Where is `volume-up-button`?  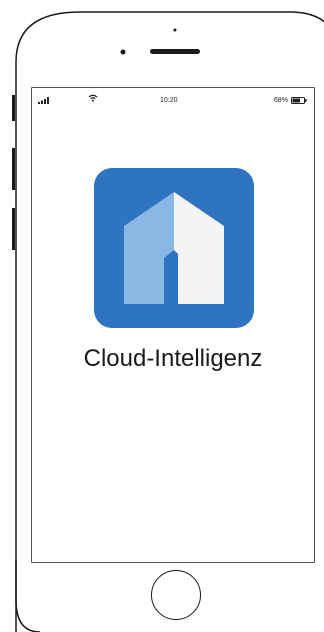
volume-up-button is located at coordinates (13, 169).